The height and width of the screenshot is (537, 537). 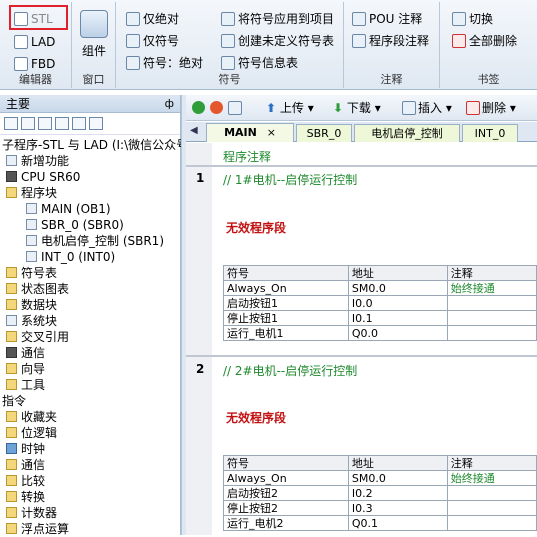 What do you see at coordinates (169, 104) in the screenshot?
I see `pin-icon: ф` at bounding box center [169, 104].